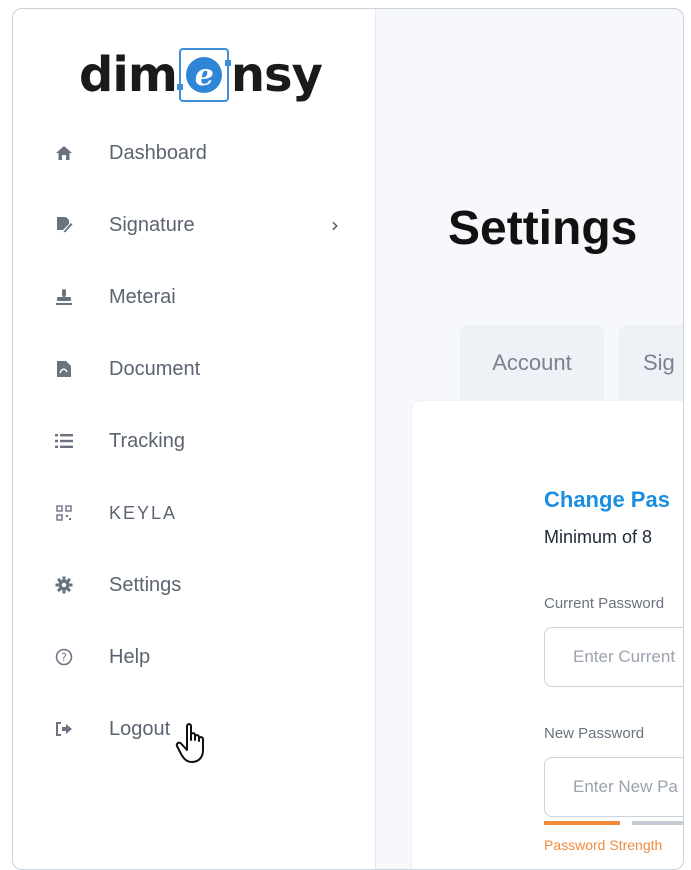 The width and height of the screenshot is (691, 870). What do you see at coordinates (203, 75) in the screenshot?
I see `logo-e-mark-icon: e` at bounding box center [203, 75].